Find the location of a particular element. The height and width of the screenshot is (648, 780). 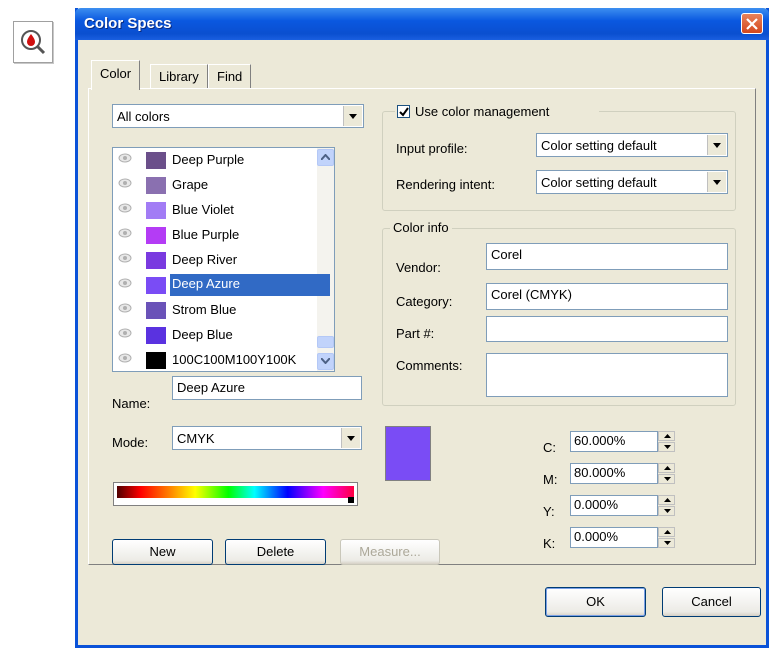

y-field: 0.000% is located at coordinates (614, 505).